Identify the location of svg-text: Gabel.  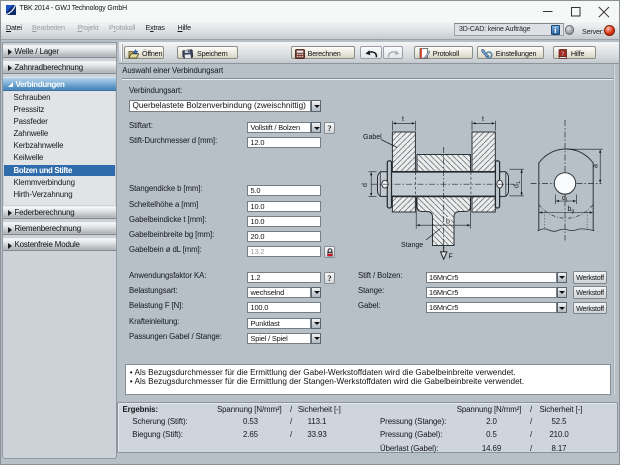
(372, 137).